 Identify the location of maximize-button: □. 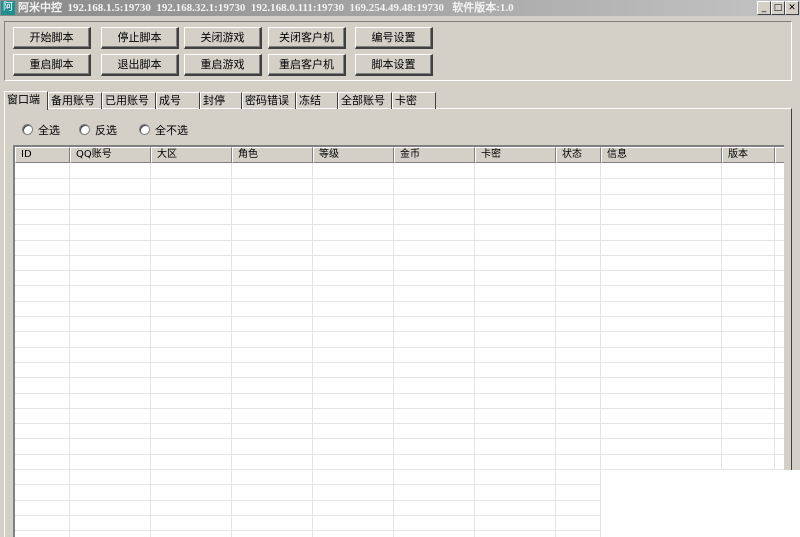
(778, 8).